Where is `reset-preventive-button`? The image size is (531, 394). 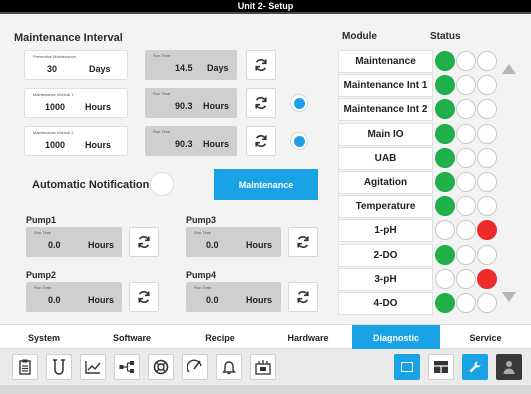 reset-preventive-button is located at coordinates (261, 65).